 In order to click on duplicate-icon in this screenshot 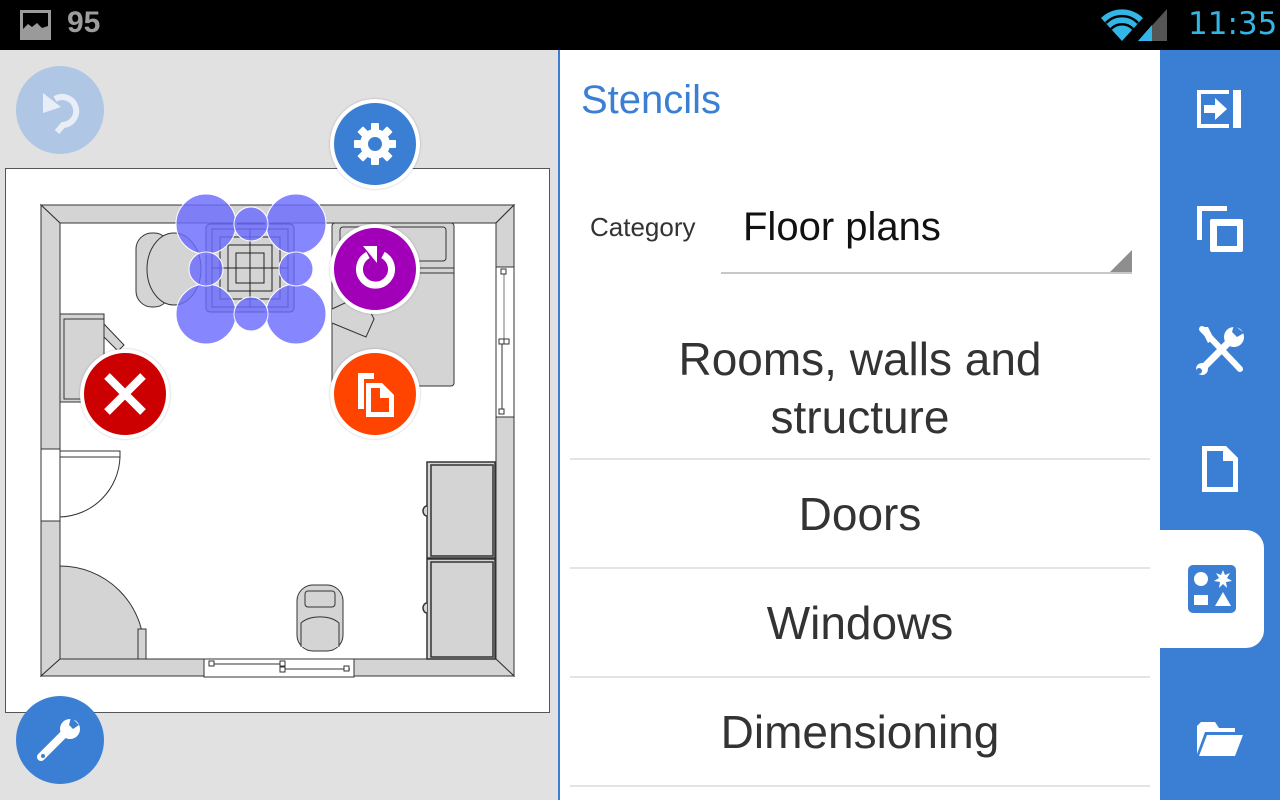, I will do `click(376, 395)`.